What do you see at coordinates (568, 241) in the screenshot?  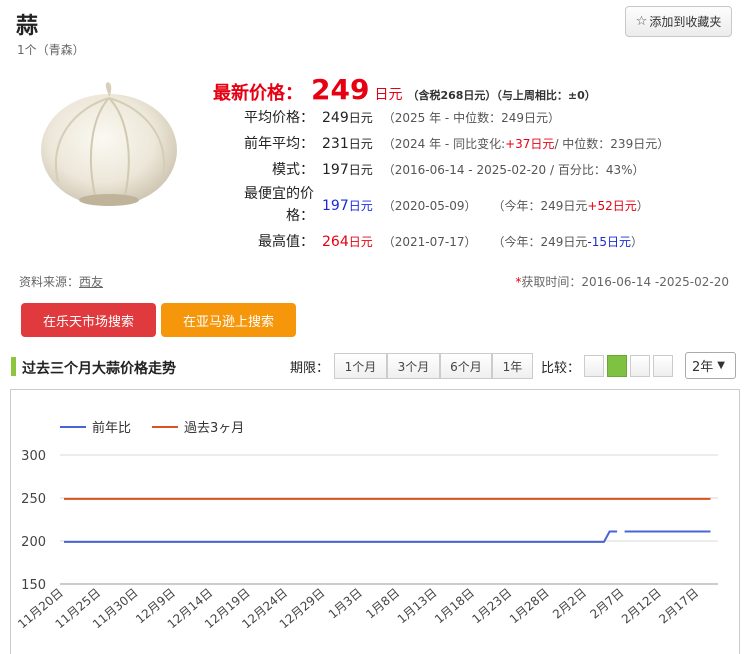 I see `highest-compare: （今年：249日元-15日元）` at bounding box center [568, 241].